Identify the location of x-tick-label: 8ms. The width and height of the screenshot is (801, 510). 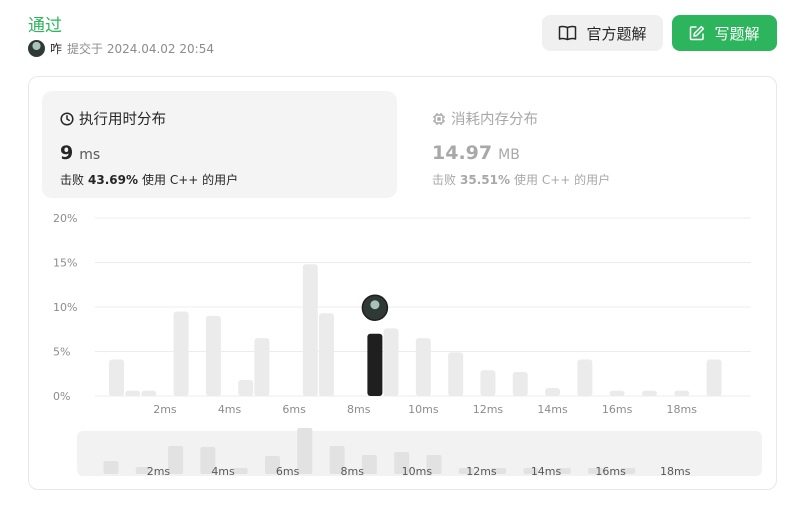
(359, 409).